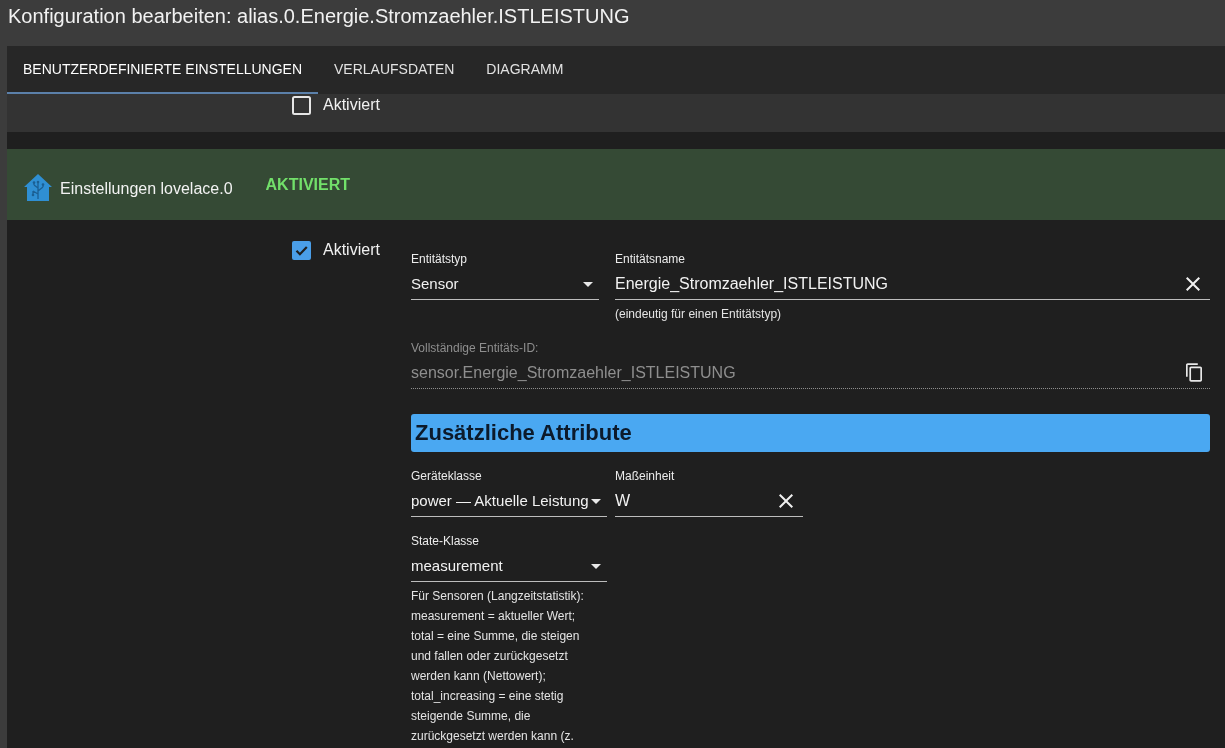 This screenshot has width=1225, height=748. I want to click on dropdown: measurement, so click(509, 565).